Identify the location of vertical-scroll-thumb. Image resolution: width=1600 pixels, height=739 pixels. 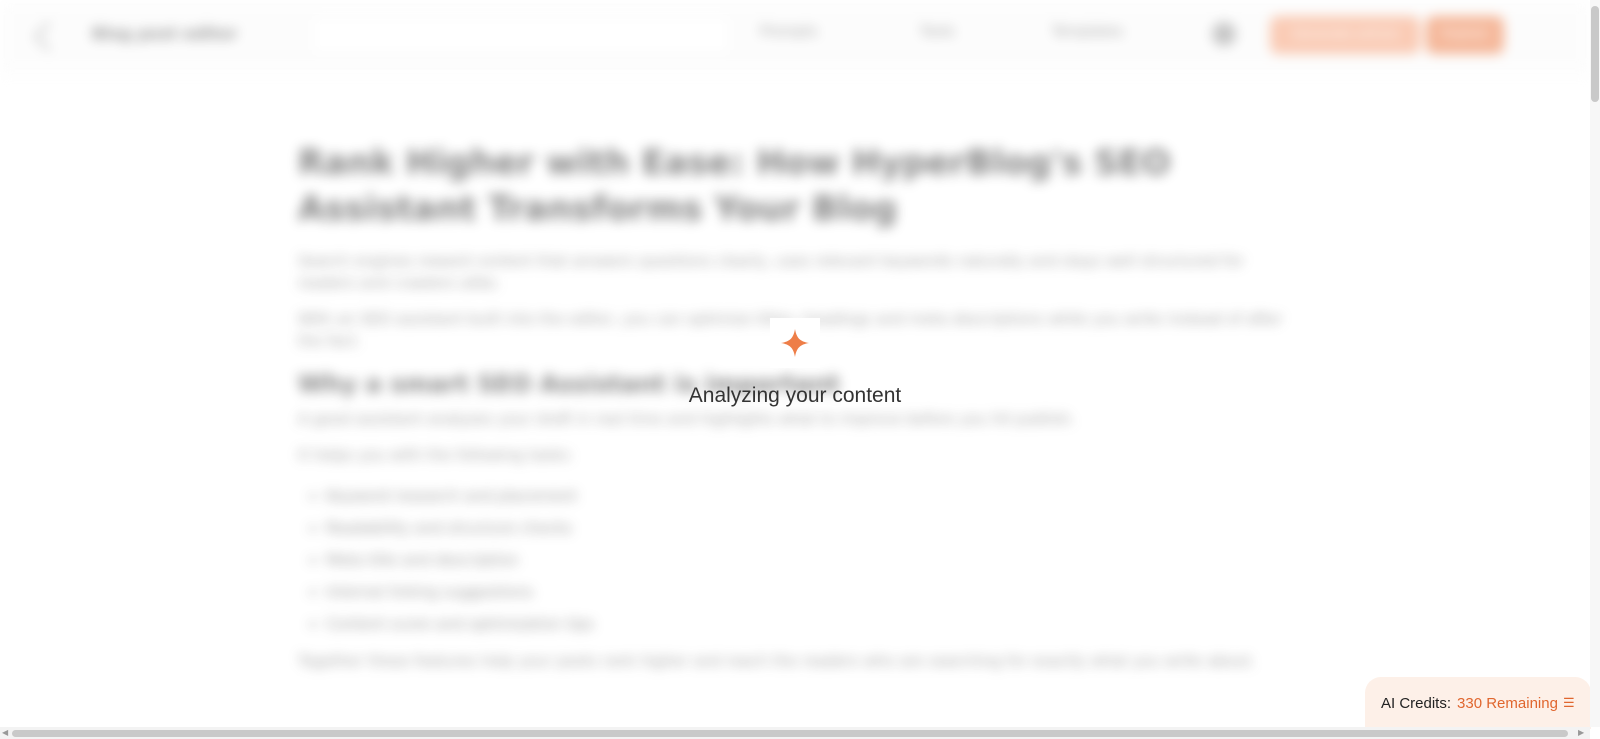
(1595, 54).